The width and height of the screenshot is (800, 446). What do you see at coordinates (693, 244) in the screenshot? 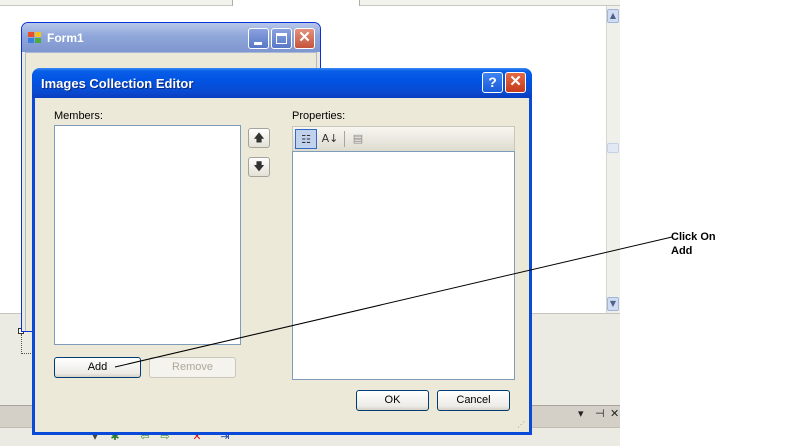
I see `annotation-text: Click On Add` at bounding box center [693, 244].